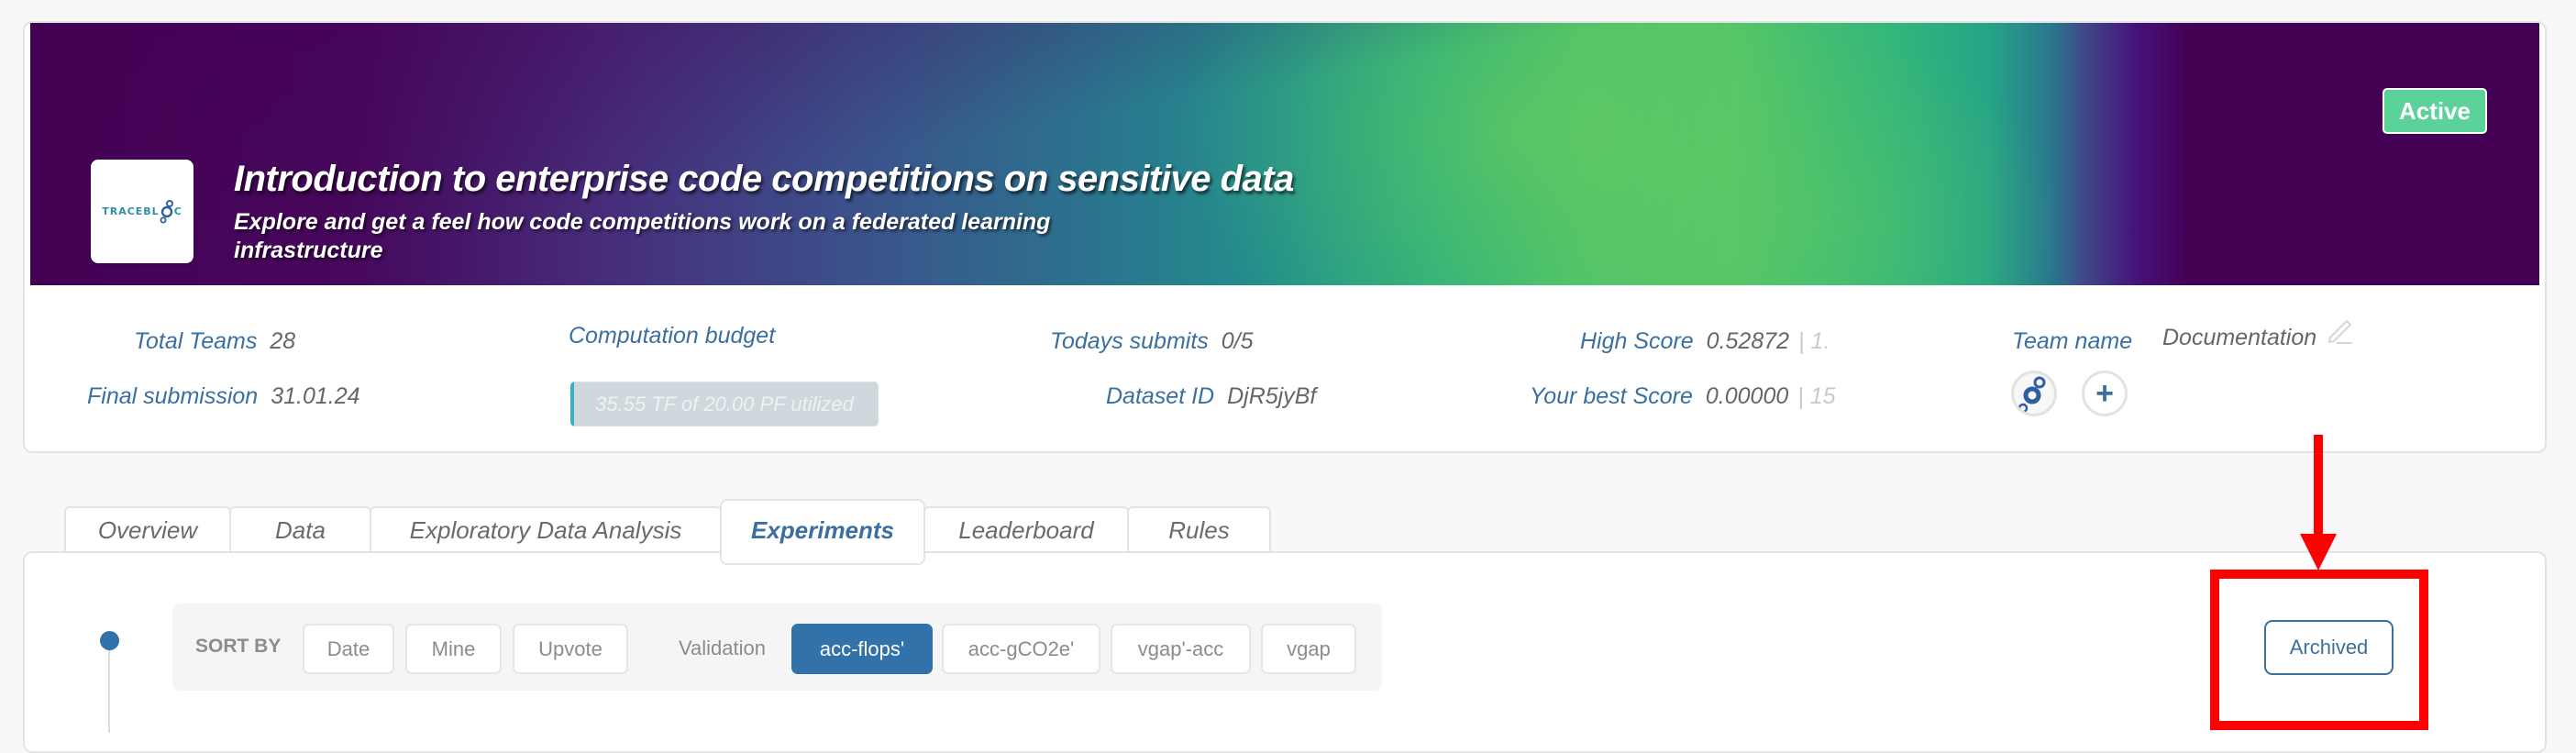  What do you see at coordinates (109, 640) in the screenshot?
I see `timeline-dot` at bounding box center [109, 640].